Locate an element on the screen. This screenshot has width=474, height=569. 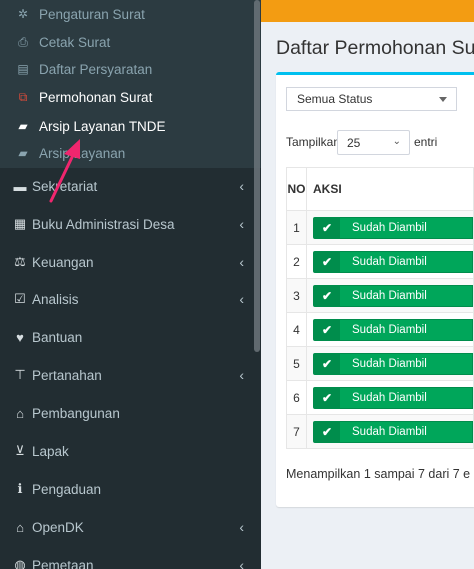
table-row: 3 ✔ Sudah Diambil is located at coordinates (380, 295).